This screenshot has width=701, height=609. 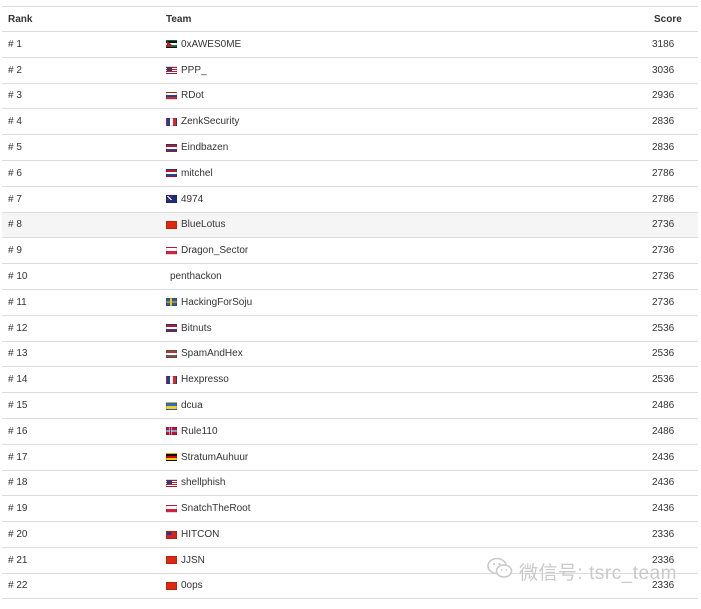 I want to click on team-cell: SpamAndHex, so click(x=204, y=354).